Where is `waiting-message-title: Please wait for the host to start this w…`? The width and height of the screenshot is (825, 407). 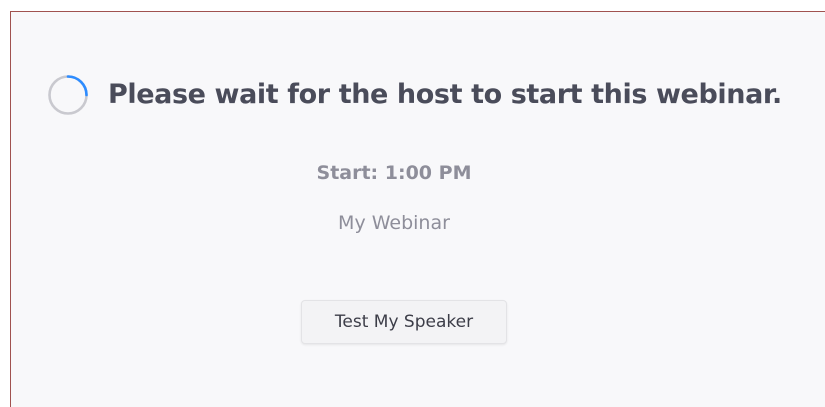
waiting-message-title: Please wait for the host to start this w… is located at coordinates (445, 94).